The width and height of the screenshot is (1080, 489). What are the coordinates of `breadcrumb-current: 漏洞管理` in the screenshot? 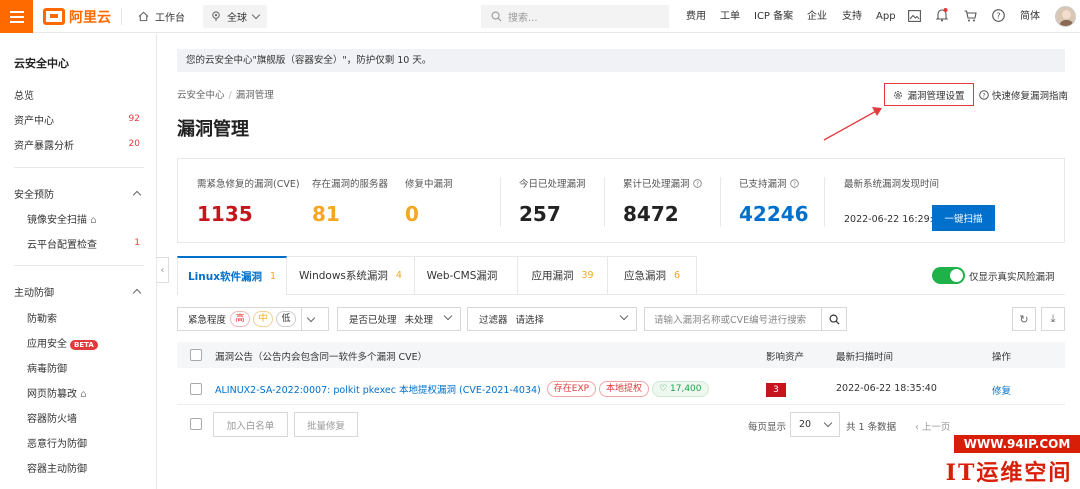 It's located at (254, 95).